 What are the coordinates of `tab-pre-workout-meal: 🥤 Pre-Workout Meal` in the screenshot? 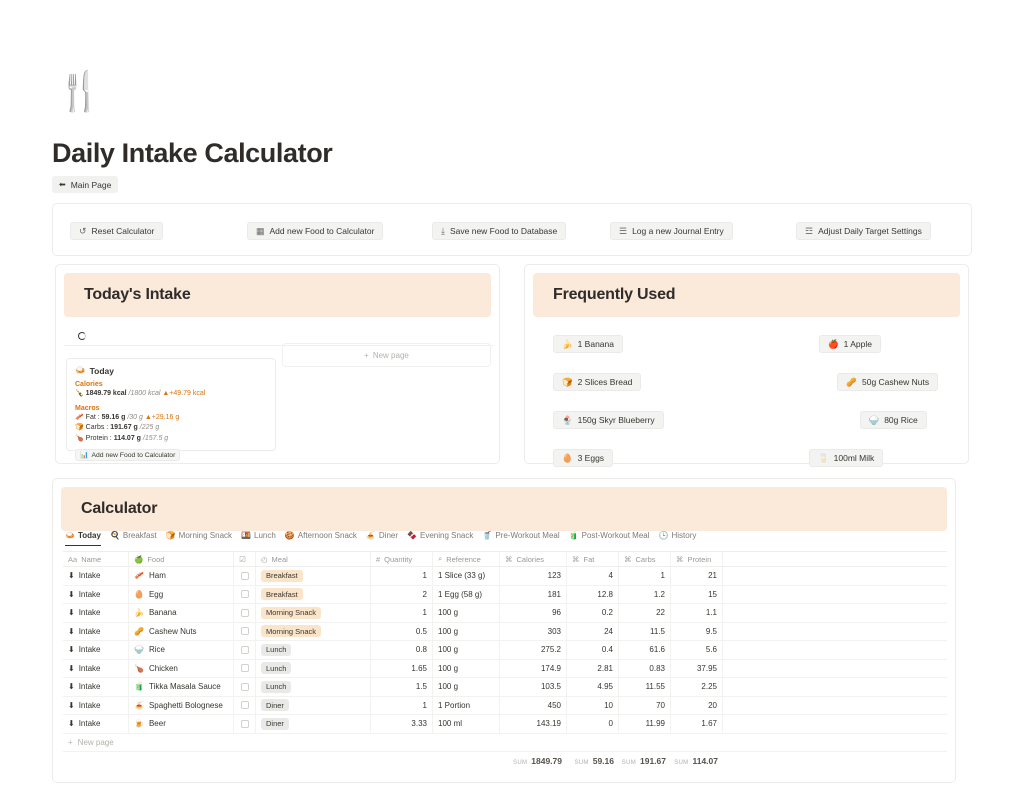 It's located at (520, 538).